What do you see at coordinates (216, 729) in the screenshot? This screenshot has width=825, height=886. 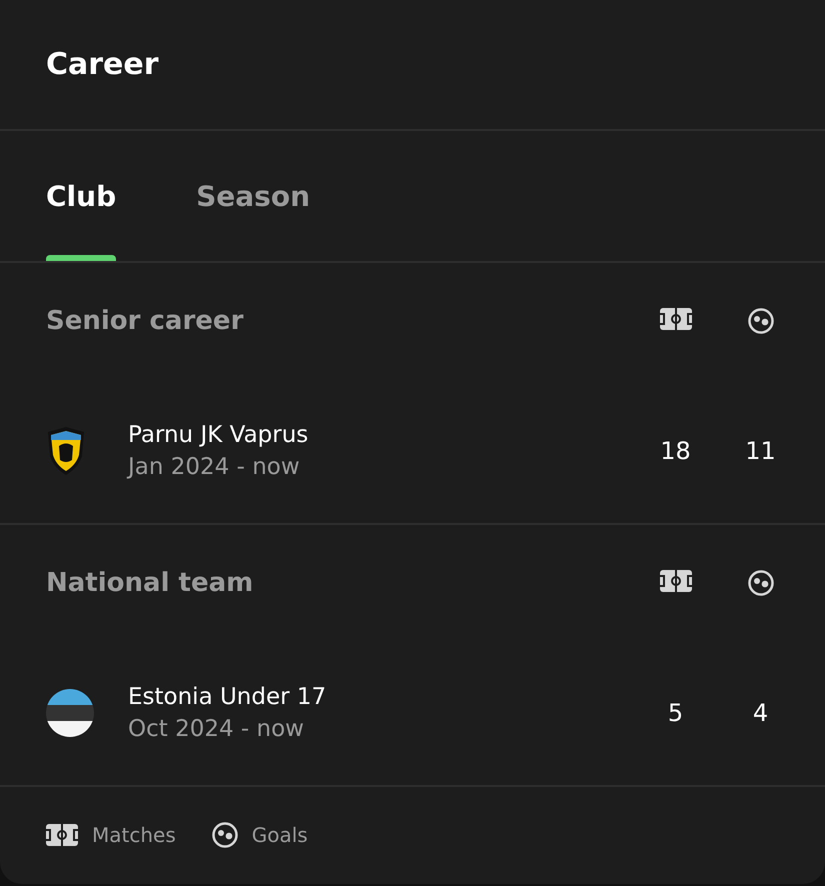 I see `period-text: Oct 2024 - now` at bounding box center [216, 729].